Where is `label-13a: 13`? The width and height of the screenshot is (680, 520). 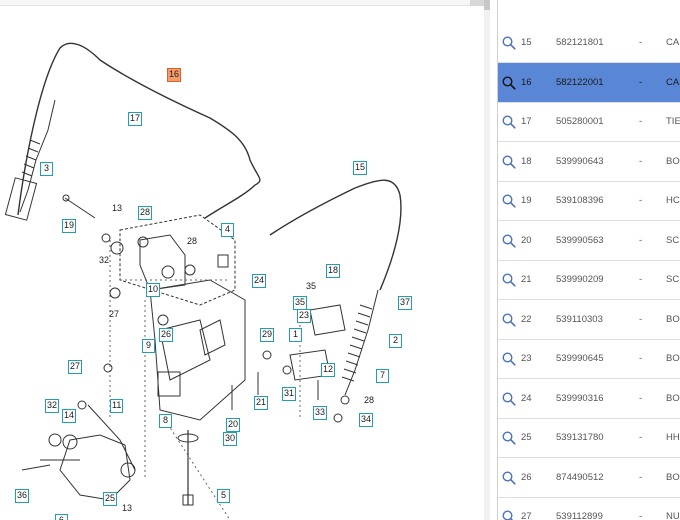 label-13a: 13 is located at coordinates (117, 208).